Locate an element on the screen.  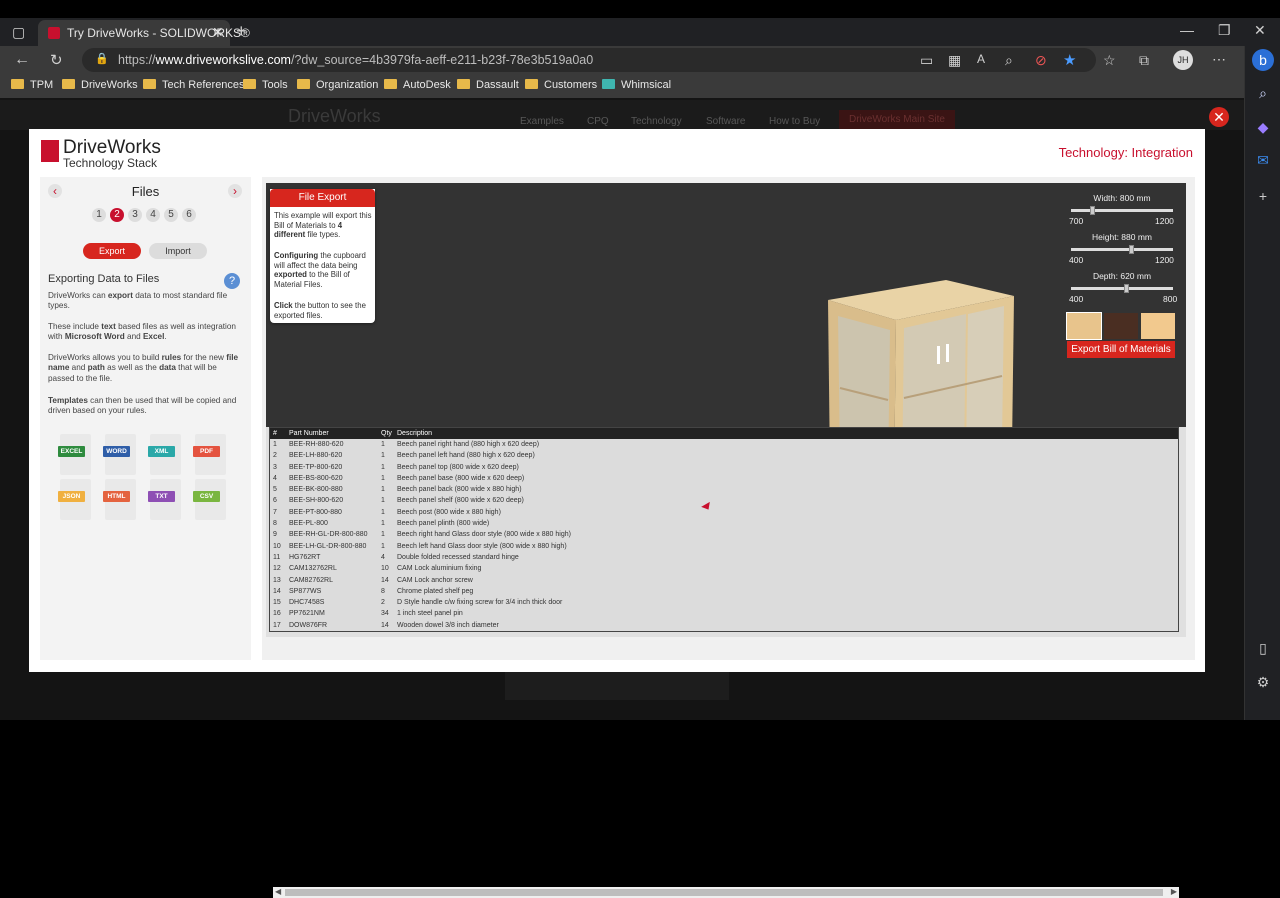
sidebar-toggle-icon: ▯ is located at coordinates (1263, 648).